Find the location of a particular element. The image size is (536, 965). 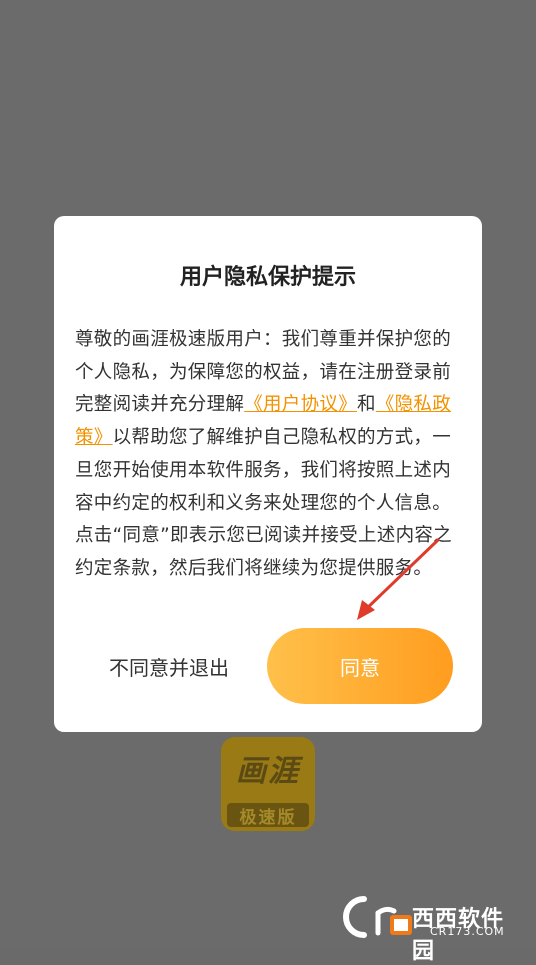

app-logo: 画涯 极速版 is located at coordinates (268, 784).